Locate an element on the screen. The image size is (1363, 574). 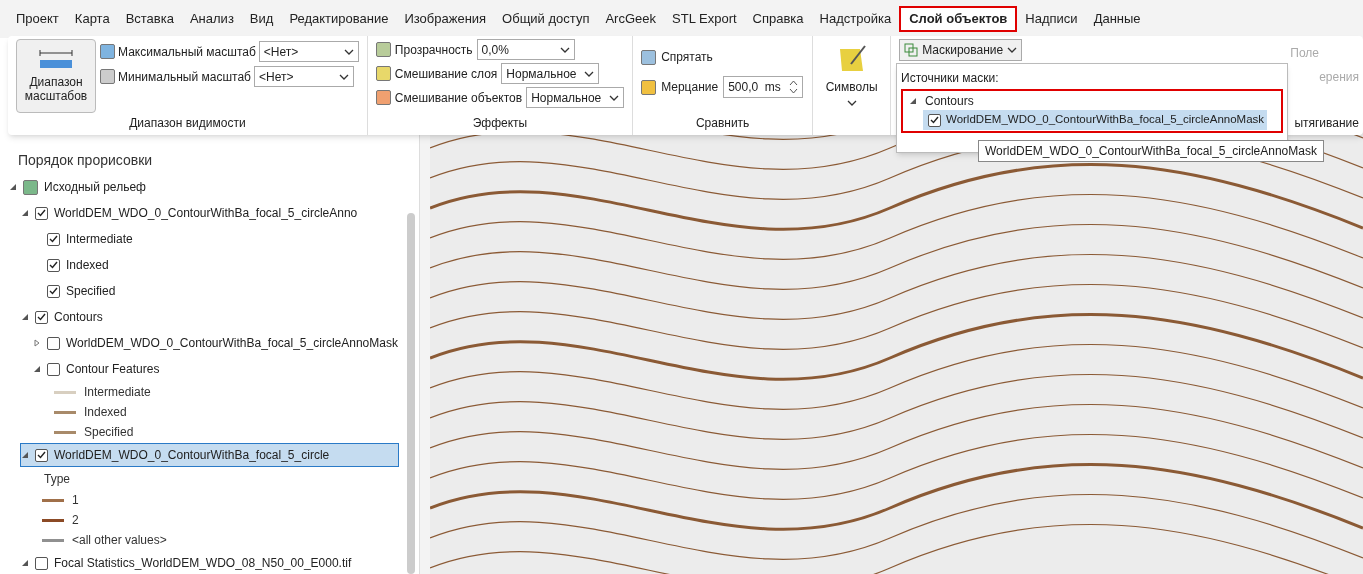
group-label: Эффекты is located at coordinates (500, 123).